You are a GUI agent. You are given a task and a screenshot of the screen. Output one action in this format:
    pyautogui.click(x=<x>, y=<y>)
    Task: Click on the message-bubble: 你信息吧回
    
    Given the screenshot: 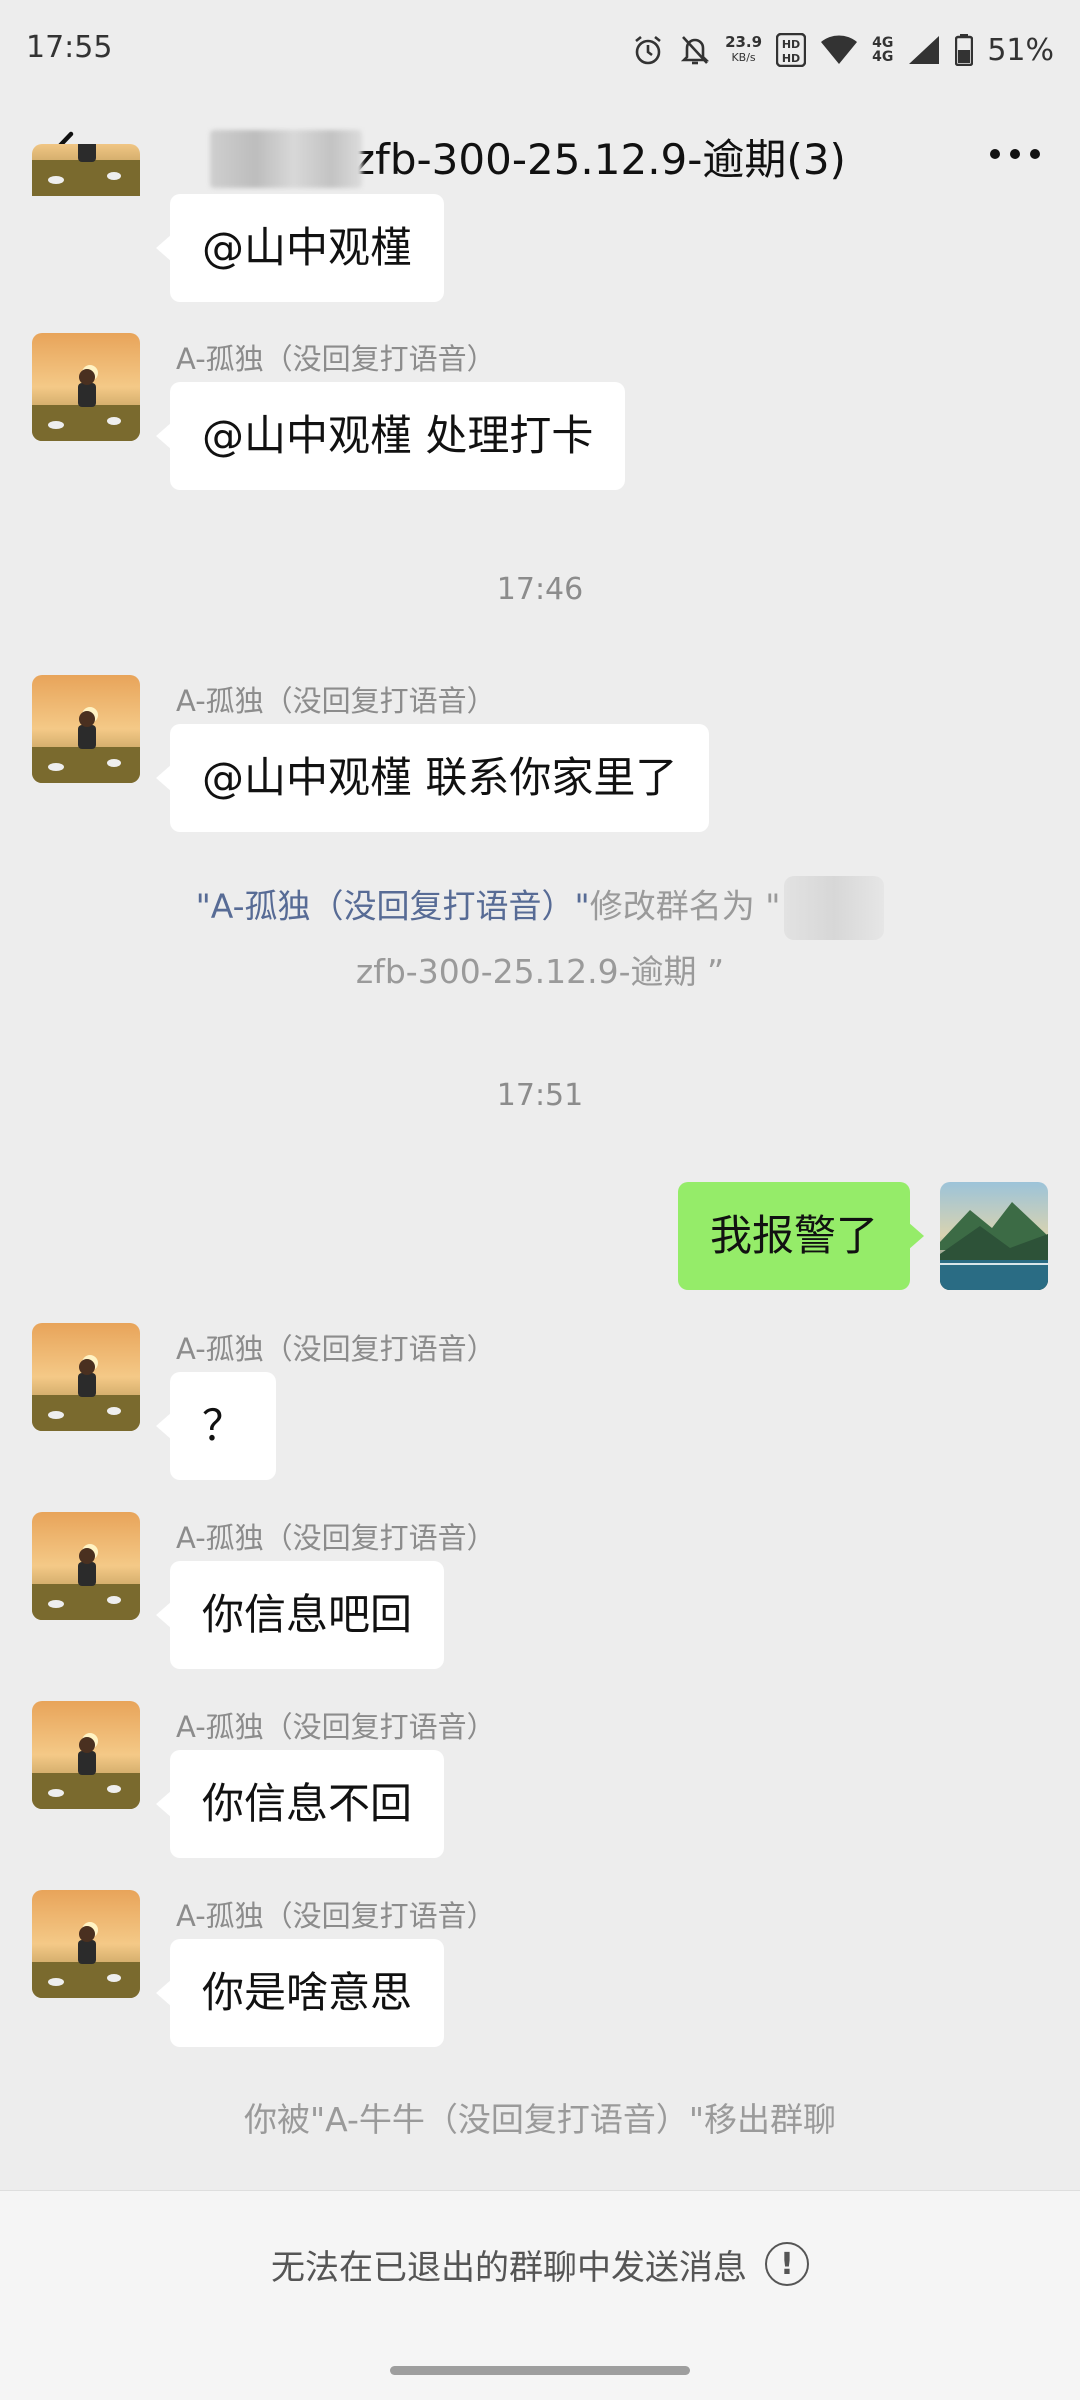 What is the action you would take?
    pyautogui.click(x=300, y=1615)
    